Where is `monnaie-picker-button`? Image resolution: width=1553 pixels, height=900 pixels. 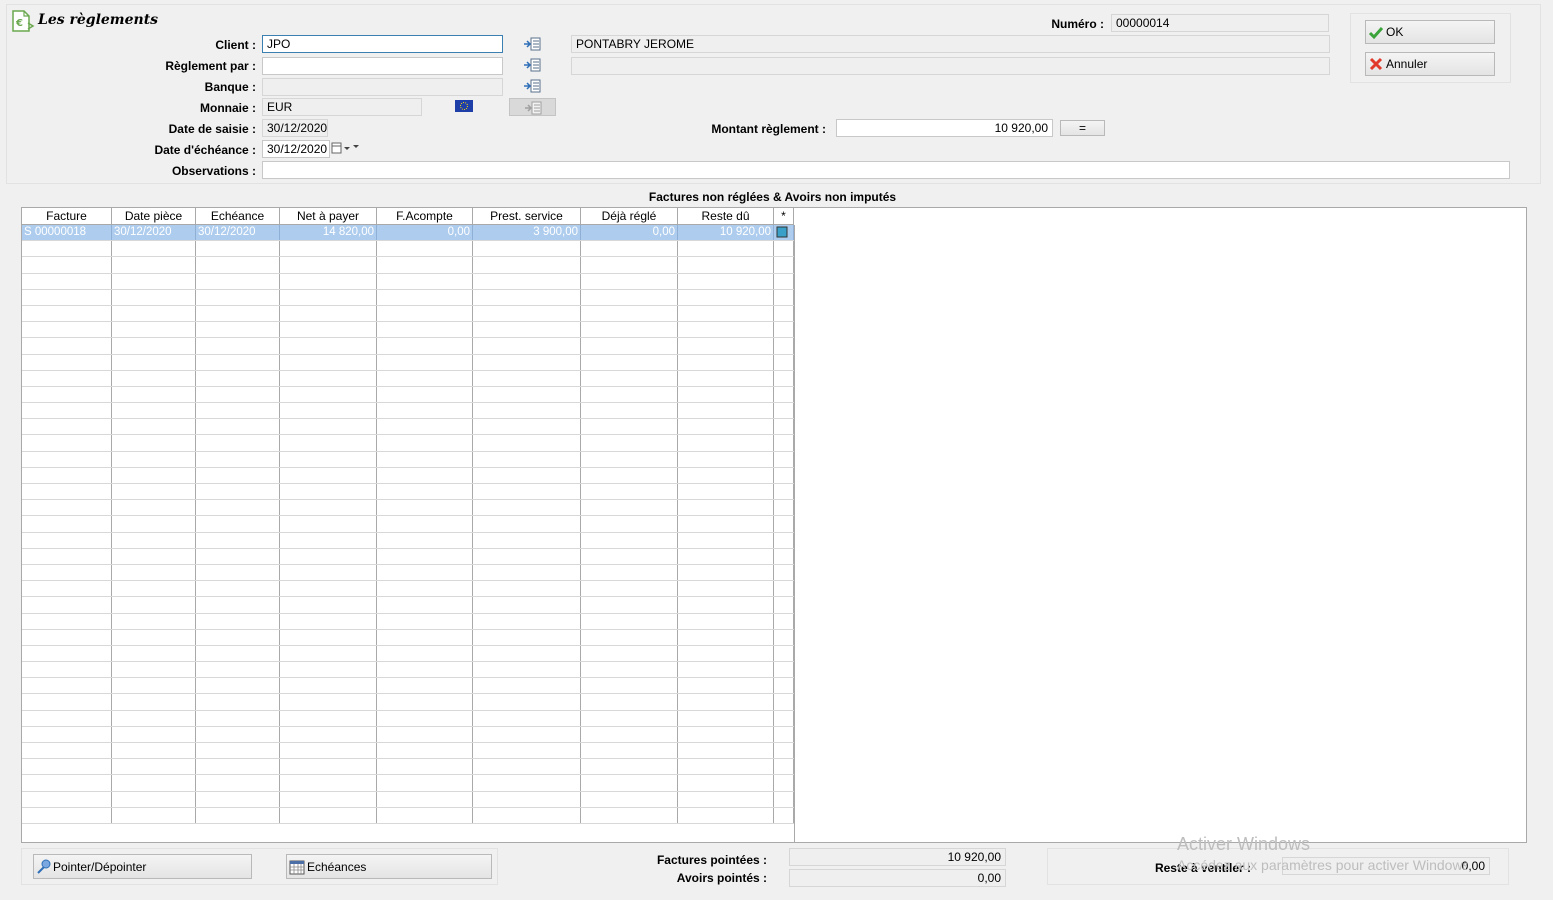 monnaie-picker-button is located at coordinates (532, 107).